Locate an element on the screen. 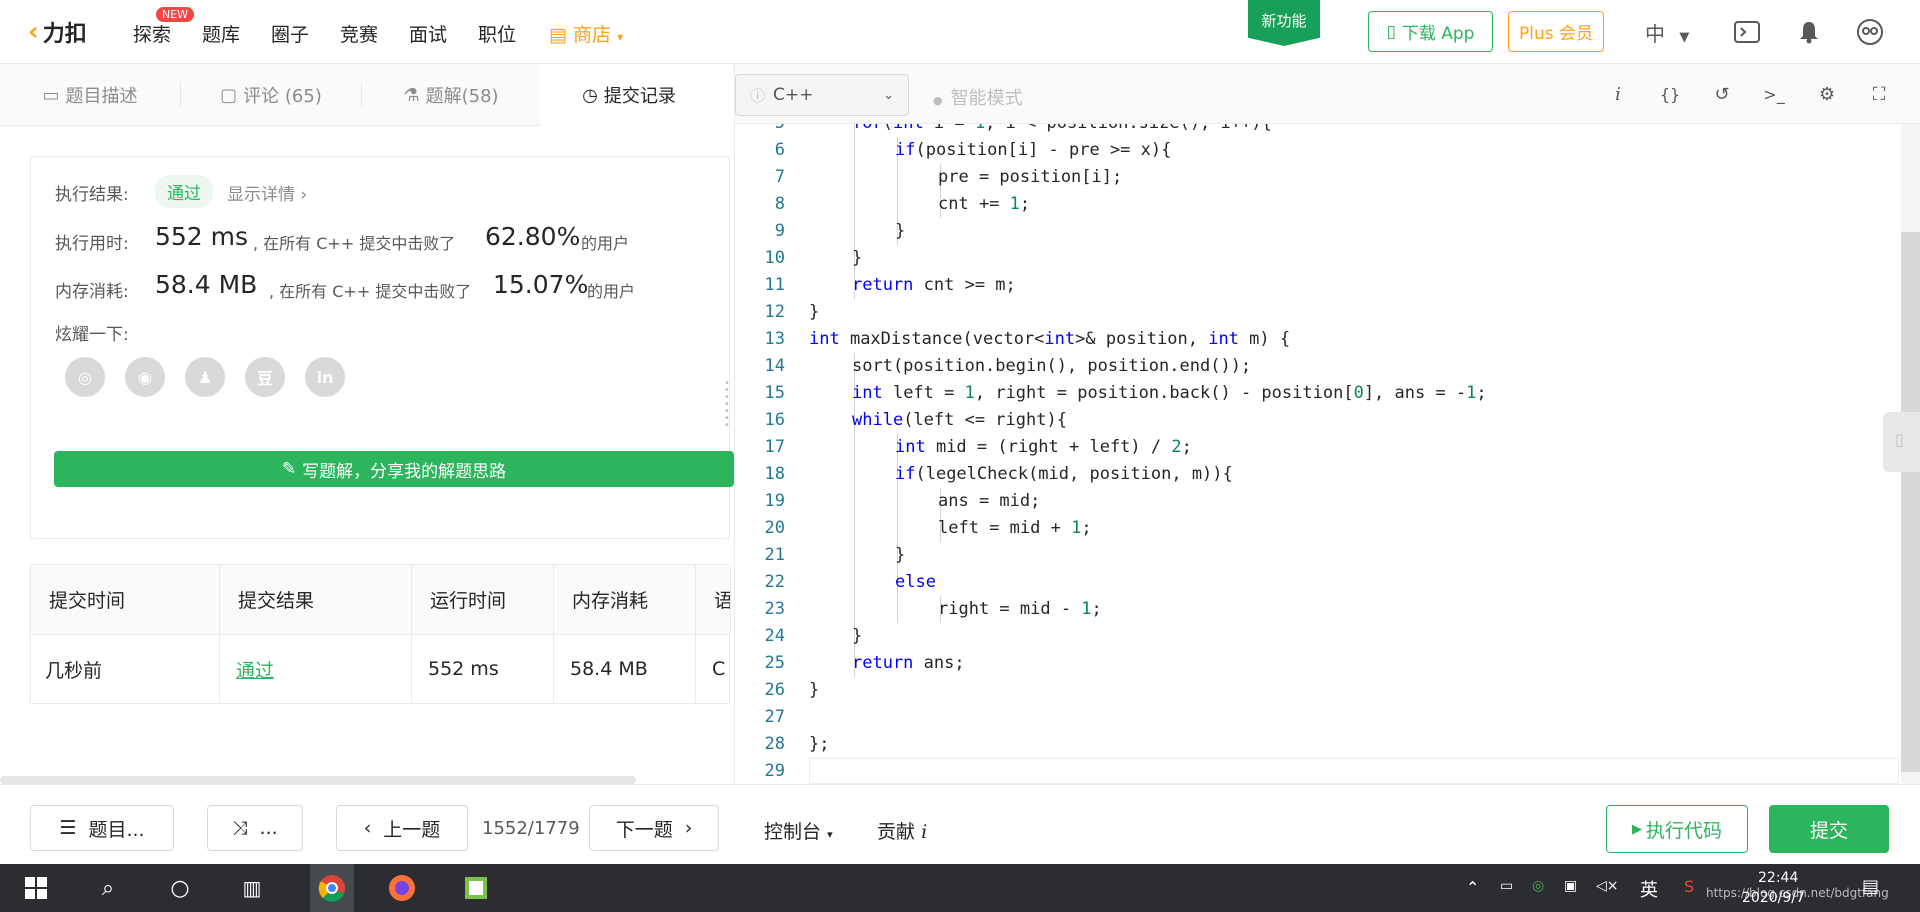  notification-icon: ▤ is located at coordinates (1870, 886).